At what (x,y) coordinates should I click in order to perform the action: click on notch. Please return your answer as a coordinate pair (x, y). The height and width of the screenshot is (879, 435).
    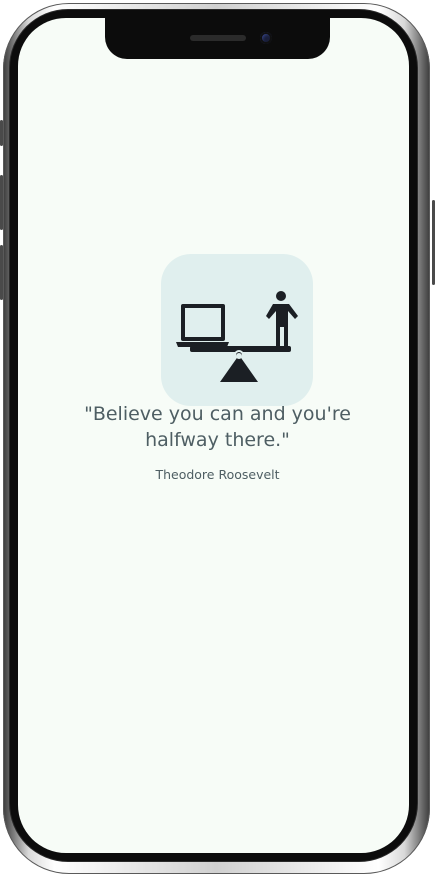
    Looking at the image, I should click on (217, 37).